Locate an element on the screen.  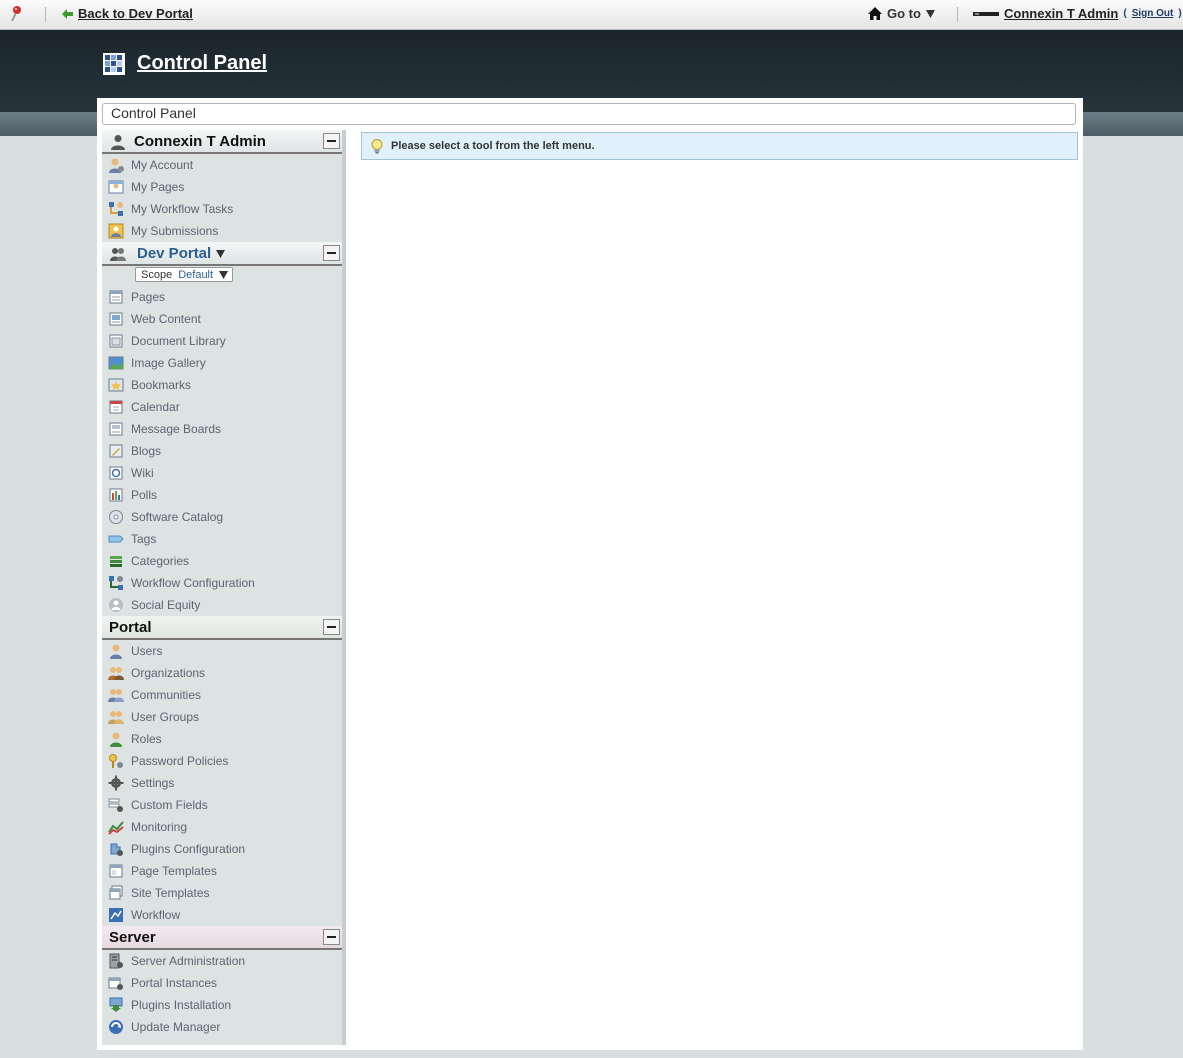
goto-menu: Go to is located at coordinates (901, 13).